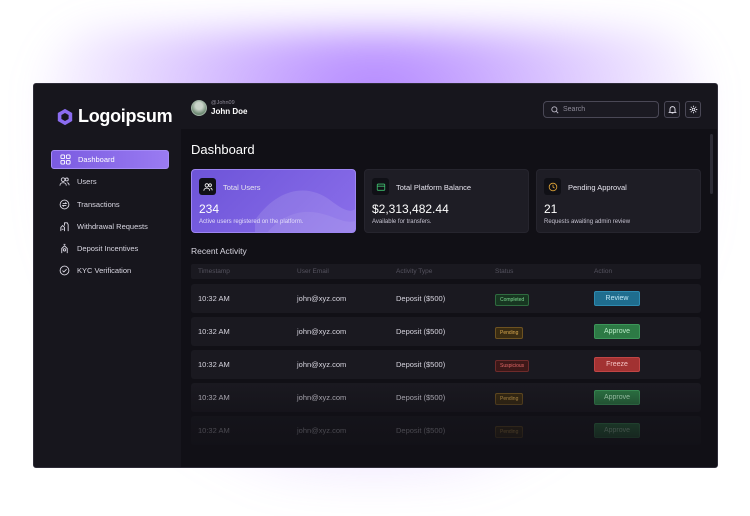 The width and height of the screenshot is (750, 516). What do you see at coordinates (574, 109) in the screenshot?
I see `search-placeholder: Search` at bounding box center [574, 109].